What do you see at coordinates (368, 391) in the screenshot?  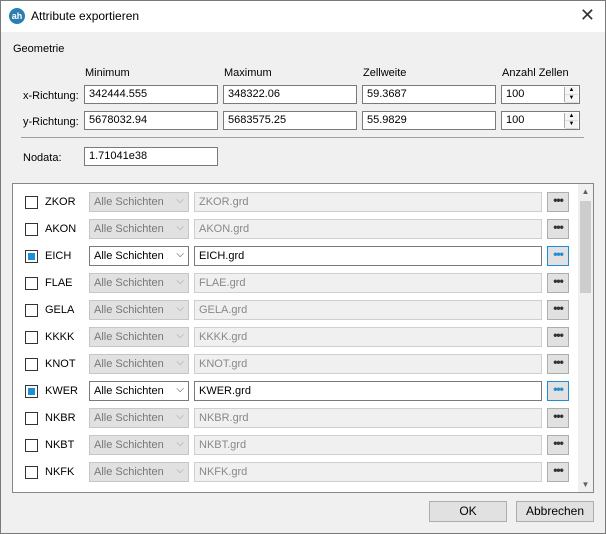 I see `layer-filename-input: KWER.grd` at bounding box center [368, 391].